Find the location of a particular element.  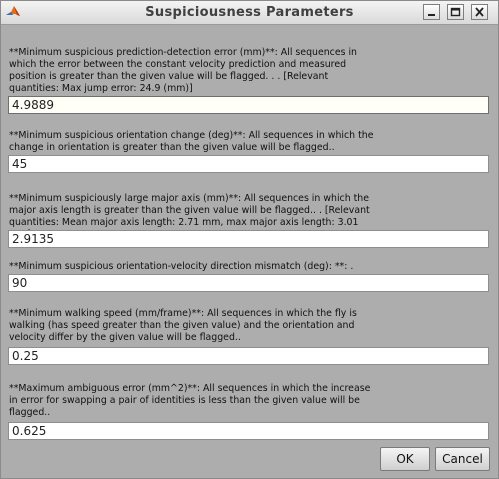

ambiguous-error-input is located at coordinates (248, 431).